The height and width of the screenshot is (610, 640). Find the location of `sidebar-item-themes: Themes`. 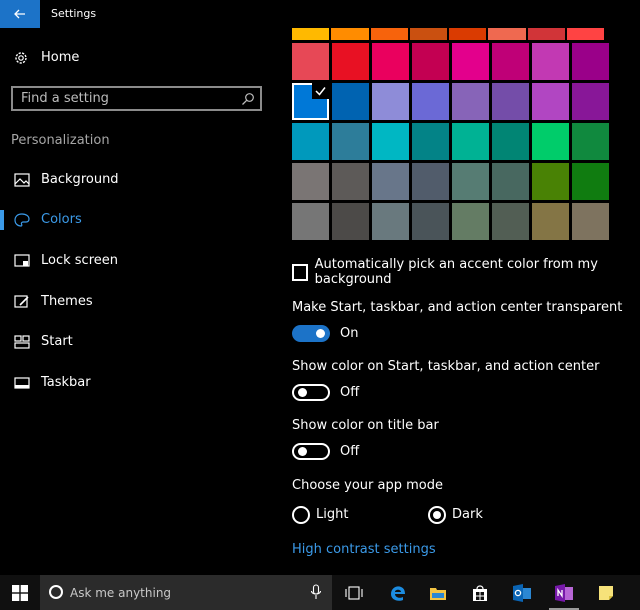

sidebar-item-themes: Themes is located at coordinates (139, 302).